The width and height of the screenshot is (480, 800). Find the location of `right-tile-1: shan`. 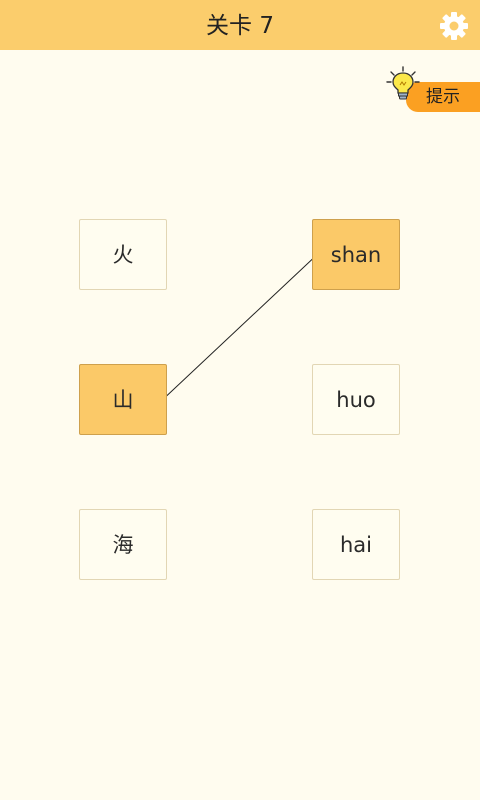

right-tile-1: shan is located at coordinates (356, 254).